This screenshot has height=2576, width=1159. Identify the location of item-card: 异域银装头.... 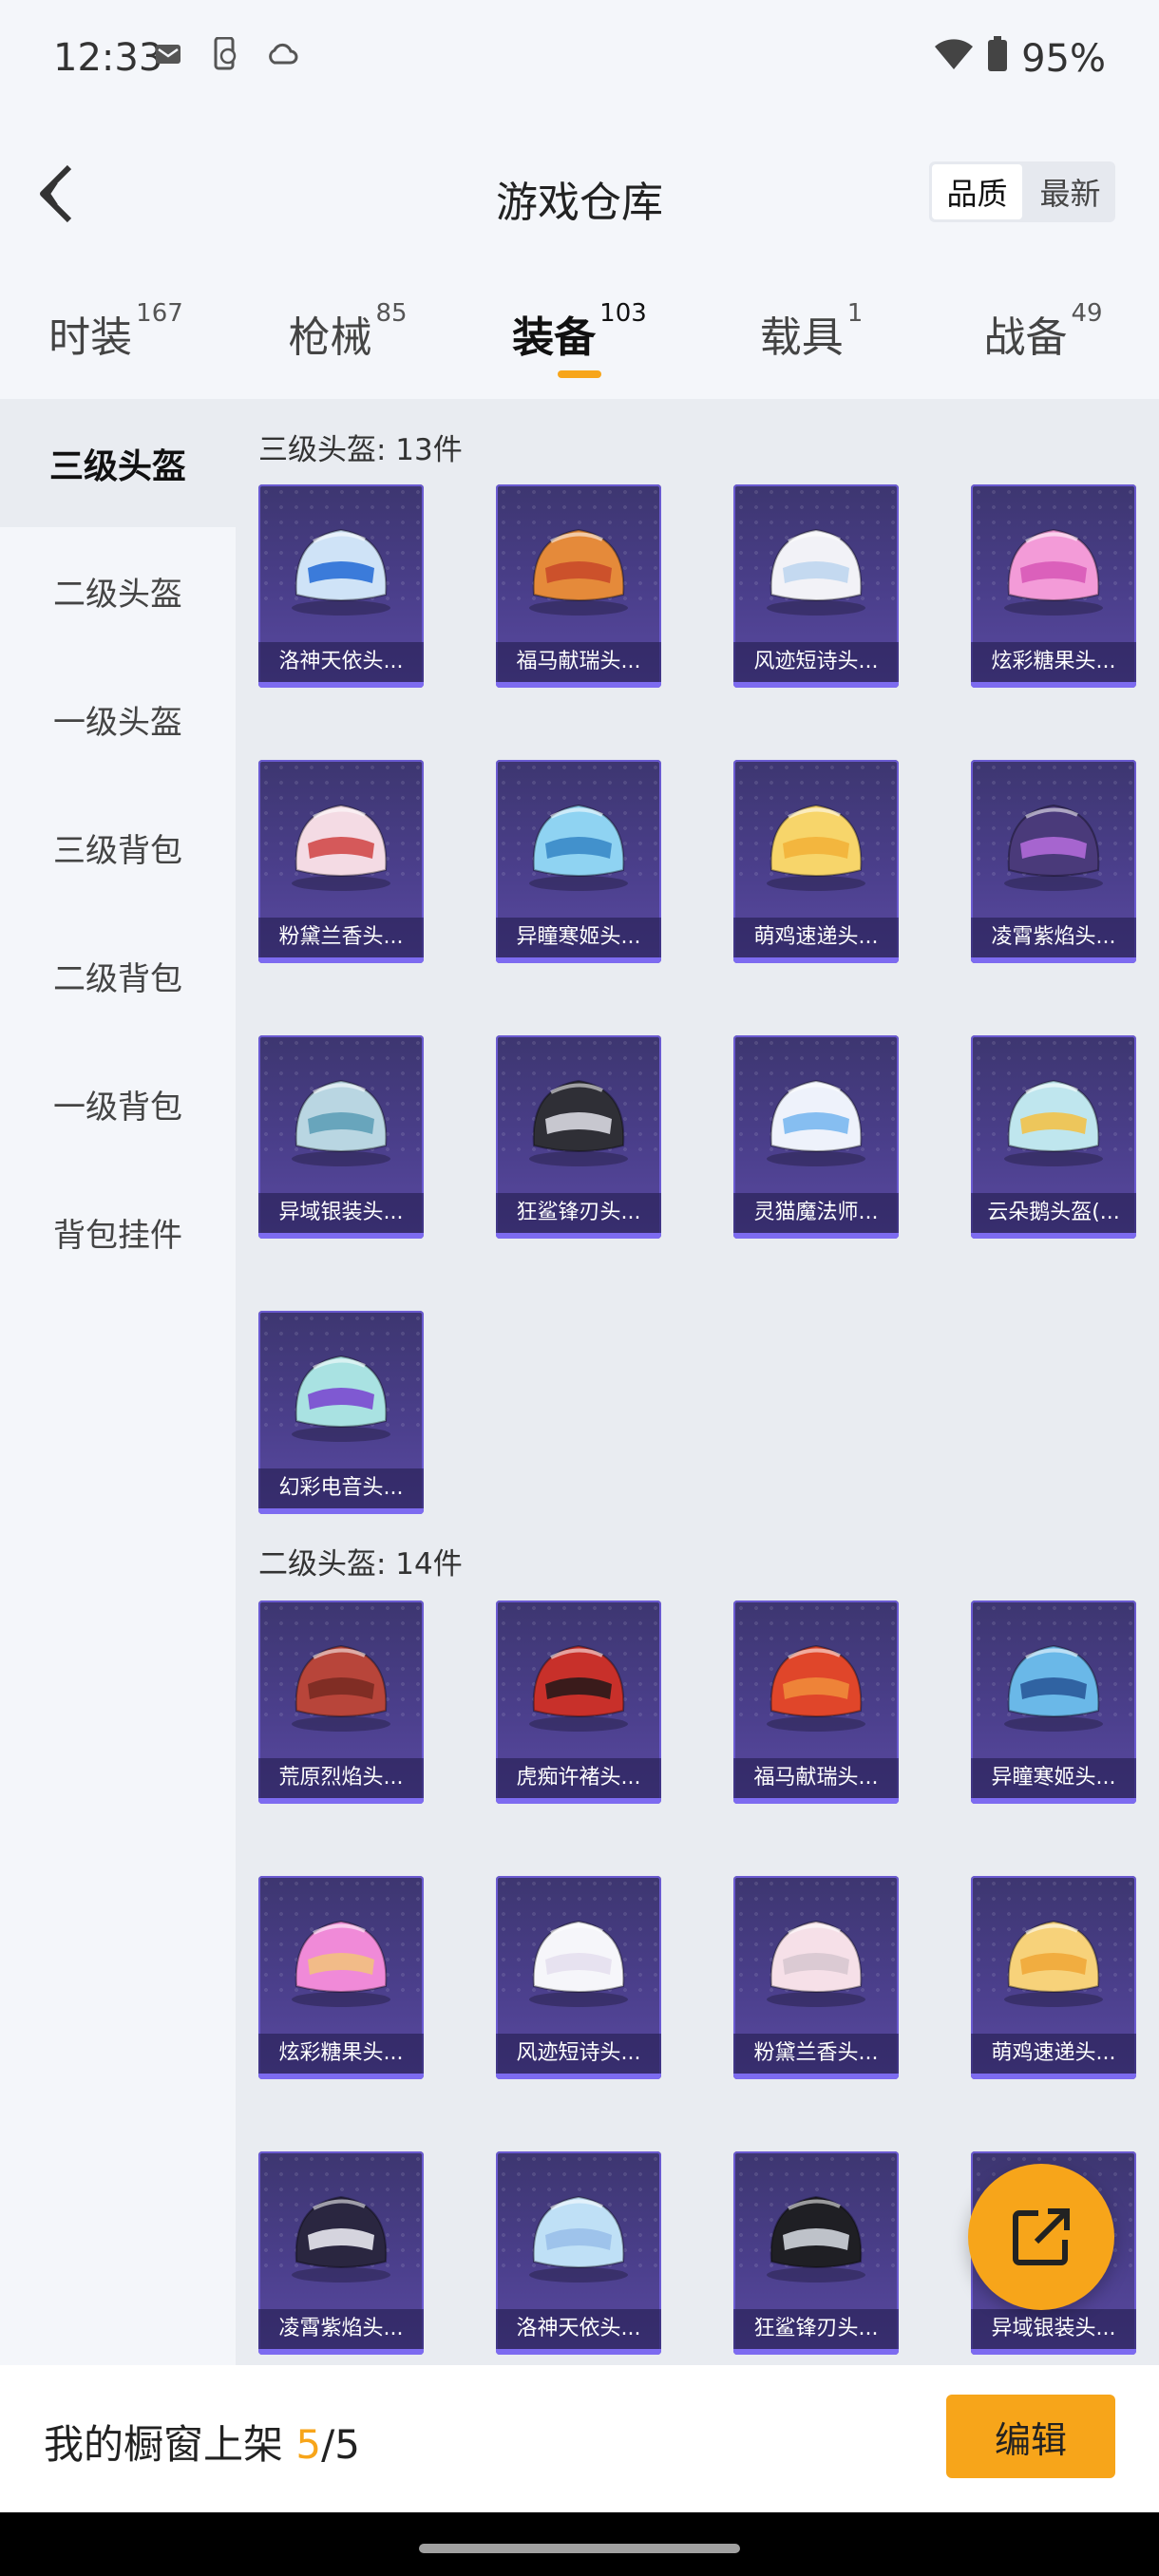
(341, 1137).